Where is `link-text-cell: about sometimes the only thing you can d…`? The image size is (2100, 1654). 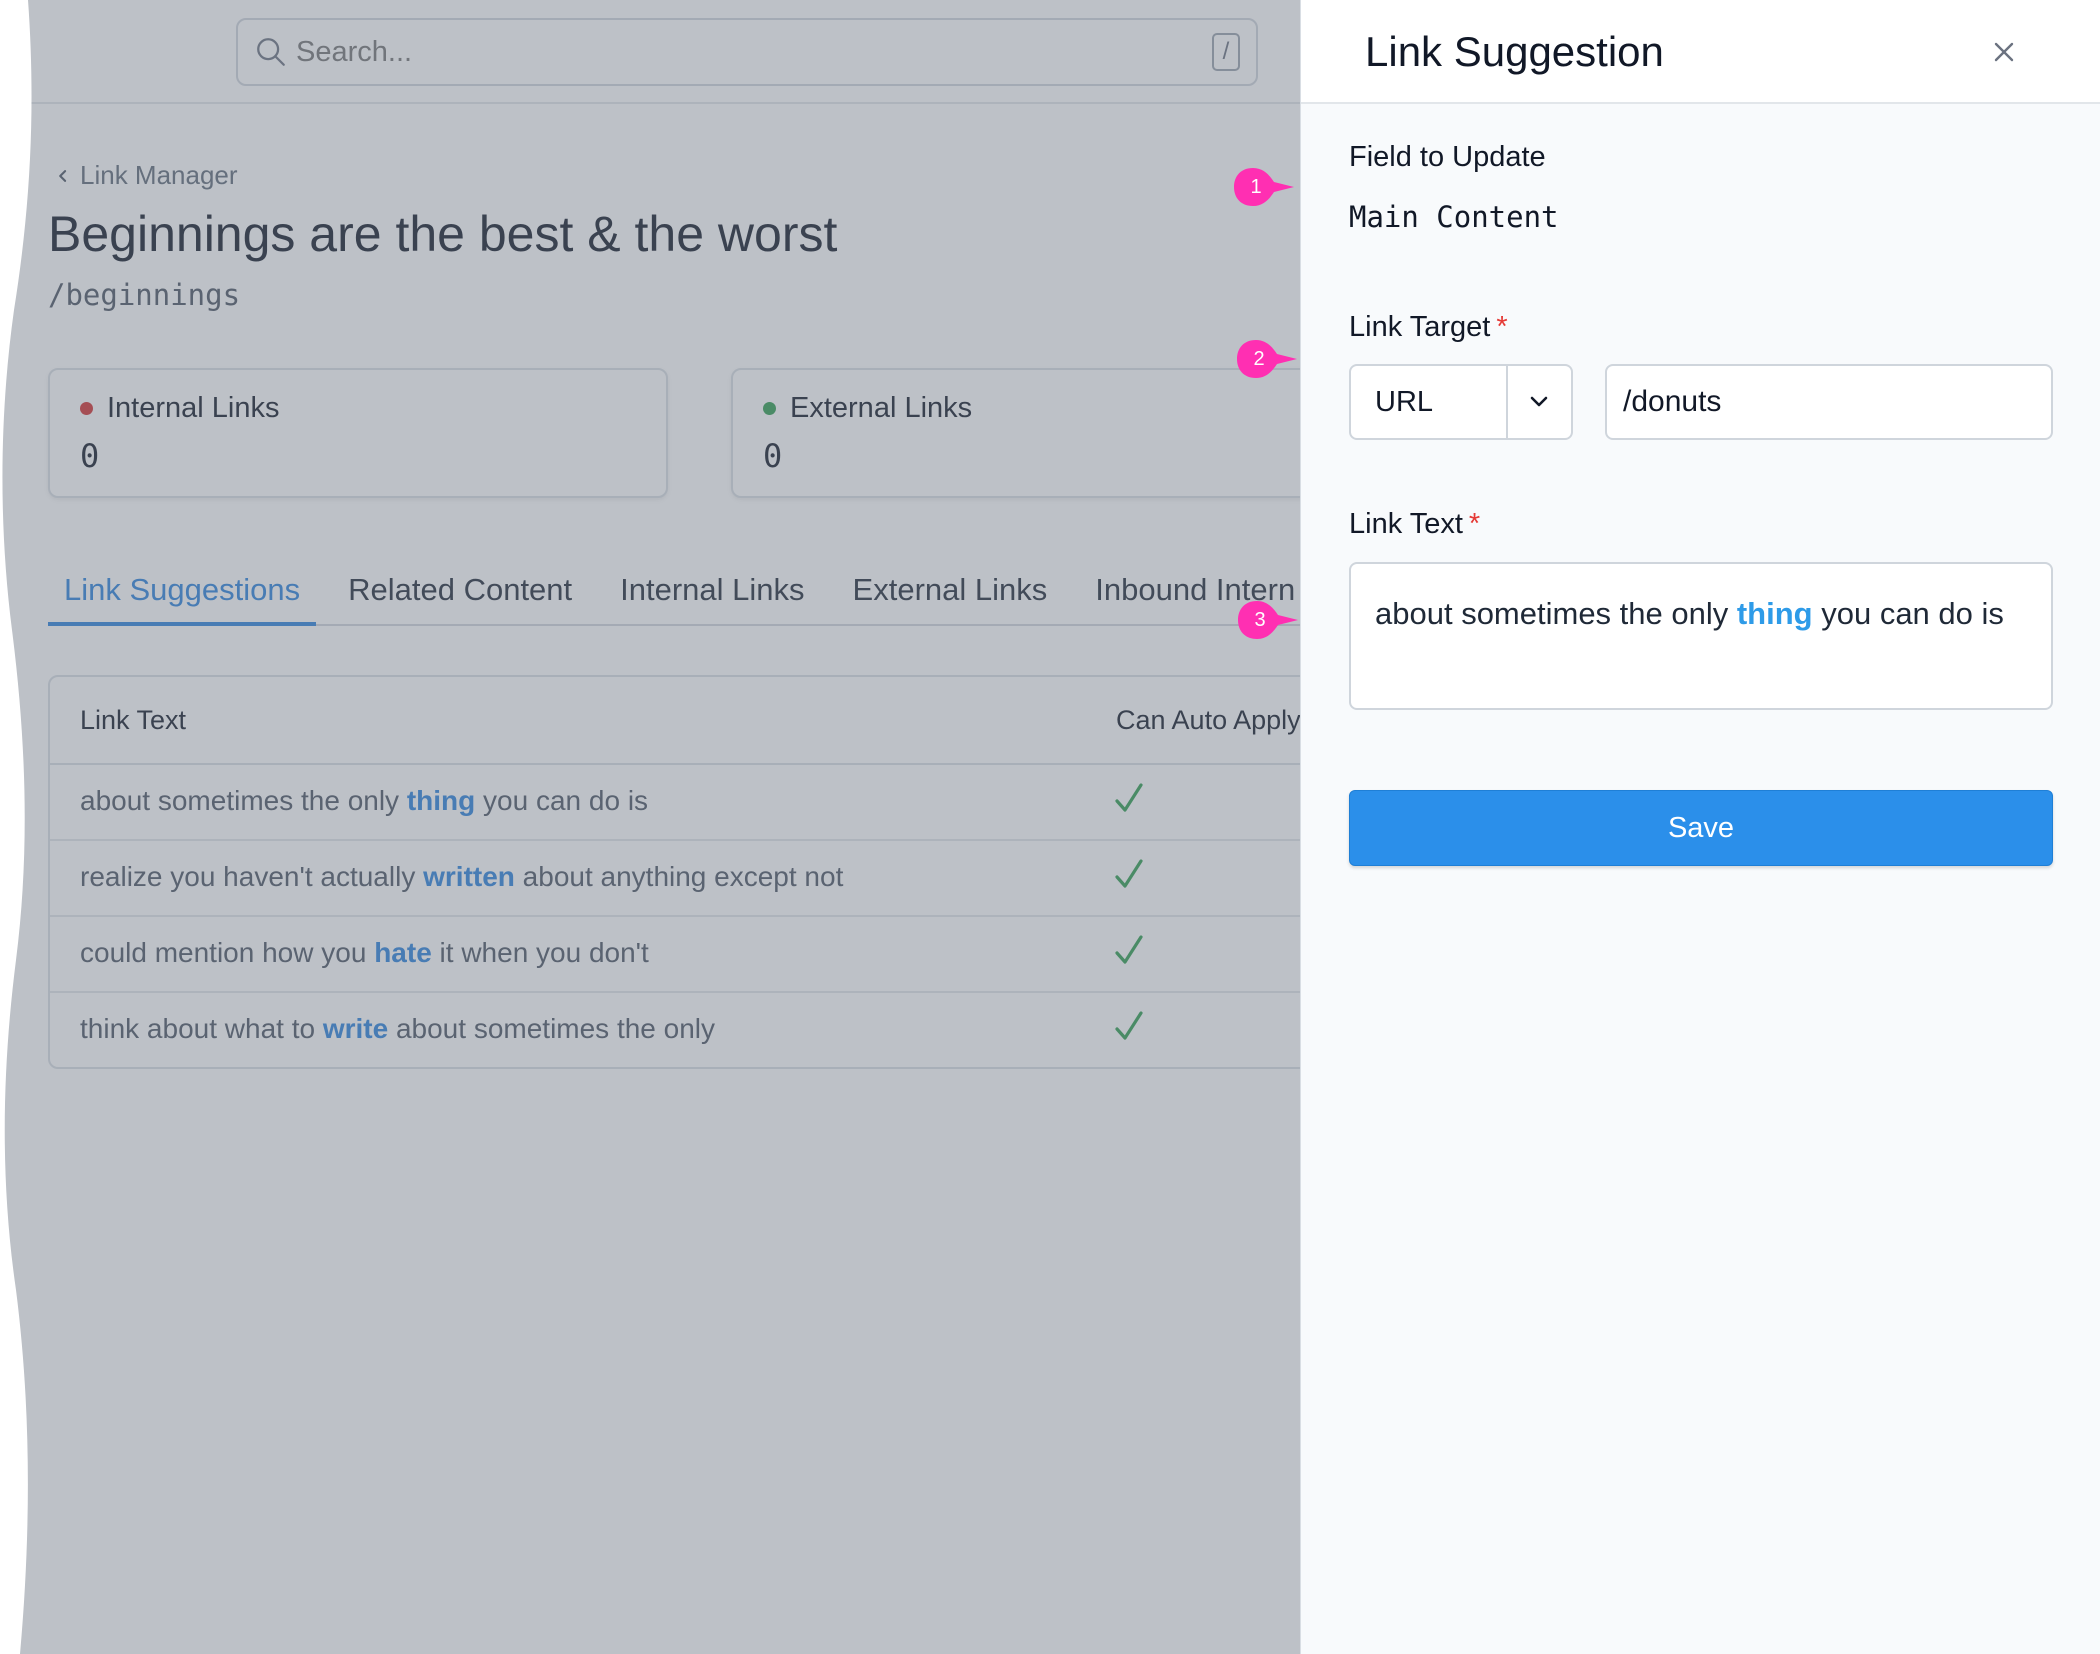
link-text-cell: about sometimes the only thing you can d… is located at coordinates (364, 800).